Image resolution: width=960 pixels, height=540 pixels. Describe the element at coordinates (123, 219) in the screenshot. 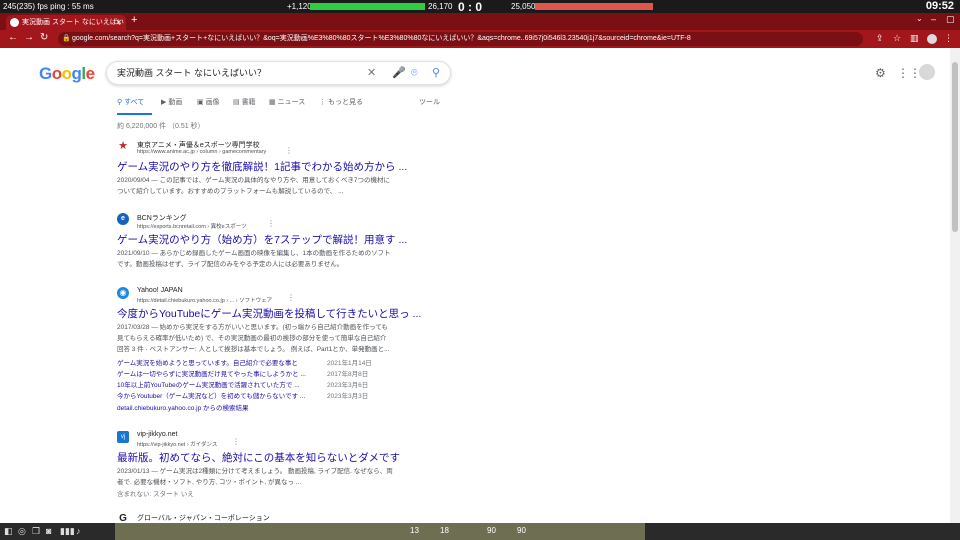

I see `bcn-logo-icon: e` at that location.